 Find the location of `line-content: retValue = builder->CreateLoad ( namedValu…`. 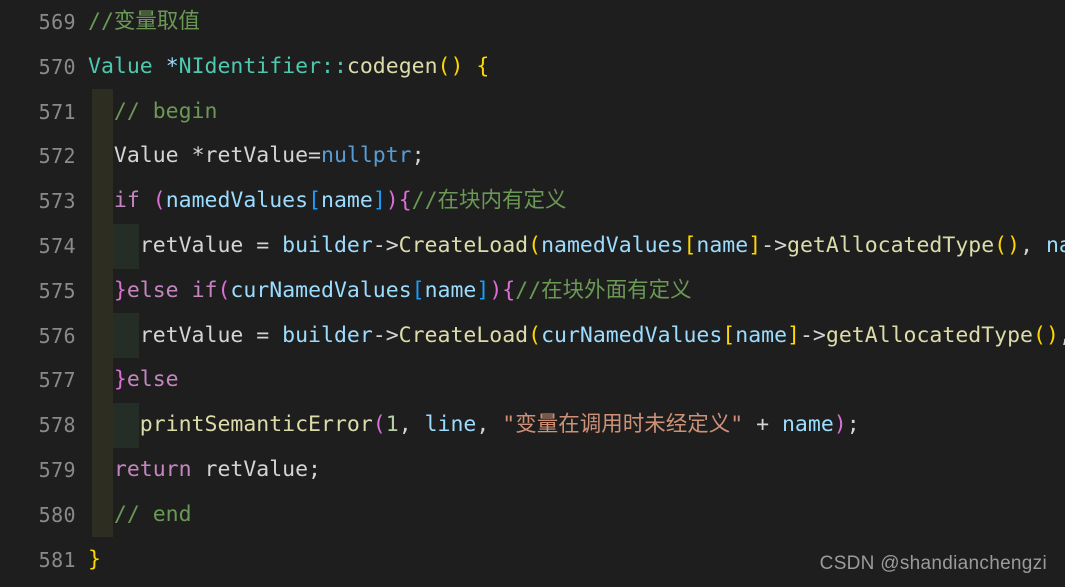

line-content: retValue = builder->CreateLoad ( namedValu… is located at coordinates (576, 246).